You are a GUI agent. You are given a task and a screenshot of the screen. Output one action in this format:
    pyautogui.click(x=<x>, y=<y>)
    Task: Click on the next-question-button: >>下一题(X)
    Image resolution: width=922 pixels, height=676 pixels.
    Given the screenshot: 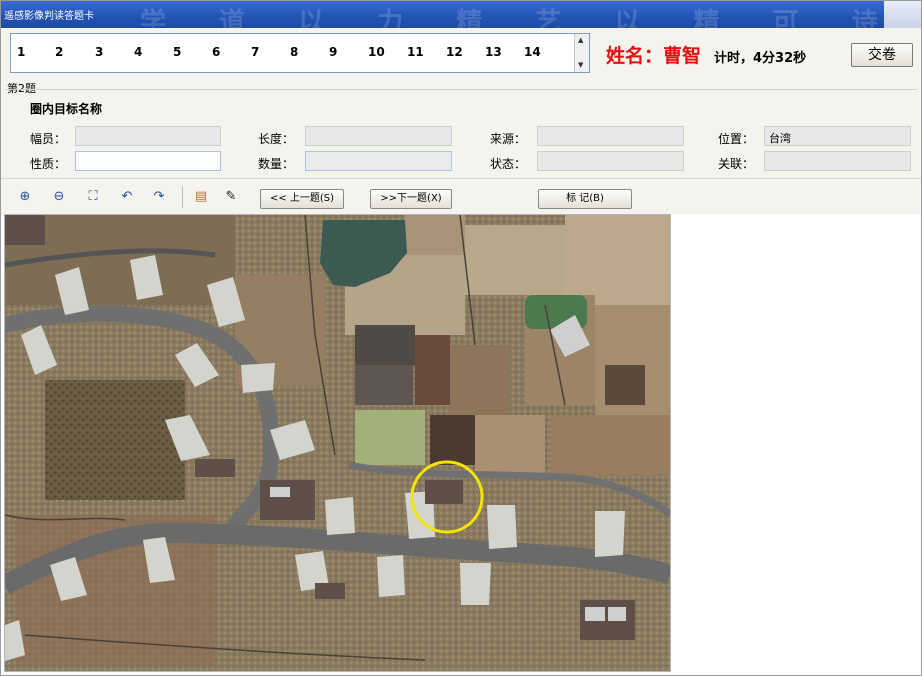 What is the action you would take?
    pyautogui.click(x=411, y=199)
    